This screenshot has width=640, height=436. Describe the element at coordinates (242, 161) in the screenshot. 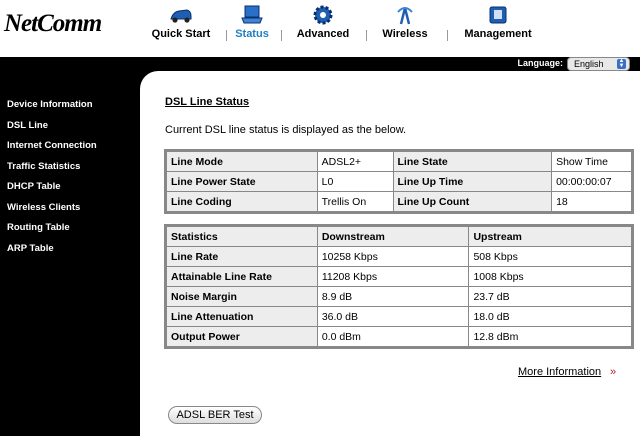

I see `table-label: Line Mode` at that location.